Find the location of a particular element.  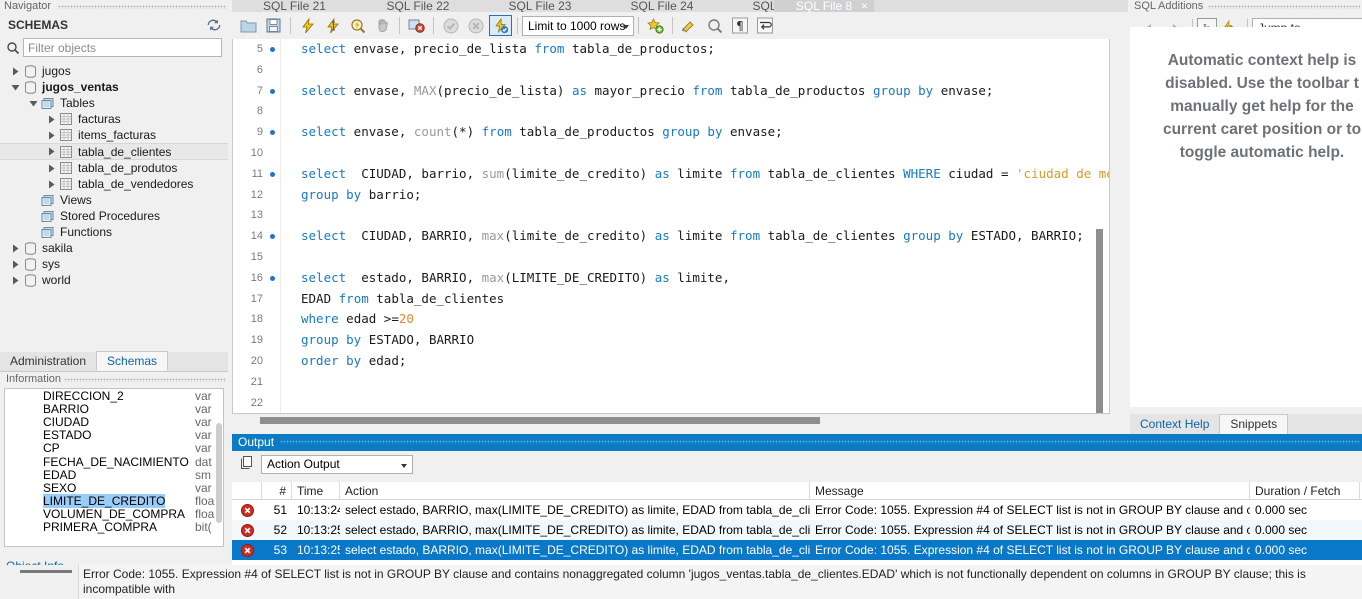

tab-snippets: Snippets is located at coordinates (1254, 424).